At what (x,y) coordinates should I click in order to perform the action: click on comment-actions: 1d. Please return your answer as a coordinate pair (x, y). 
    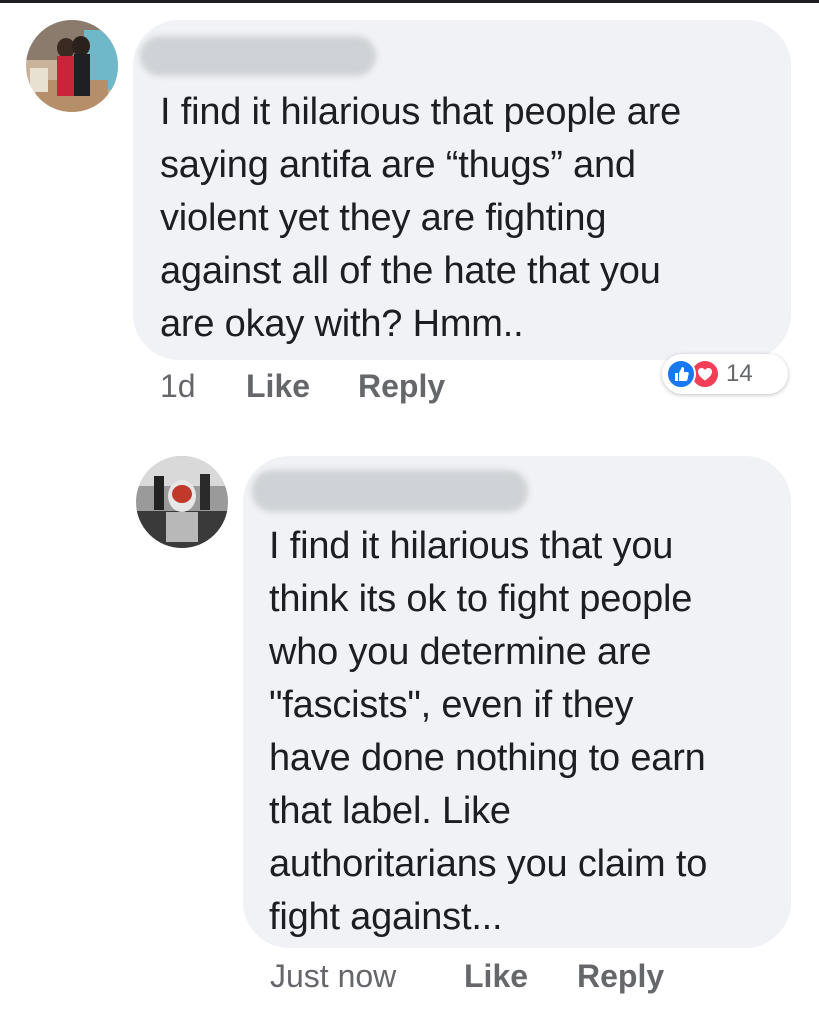
    Looking at the image, I should click on (178, 386).